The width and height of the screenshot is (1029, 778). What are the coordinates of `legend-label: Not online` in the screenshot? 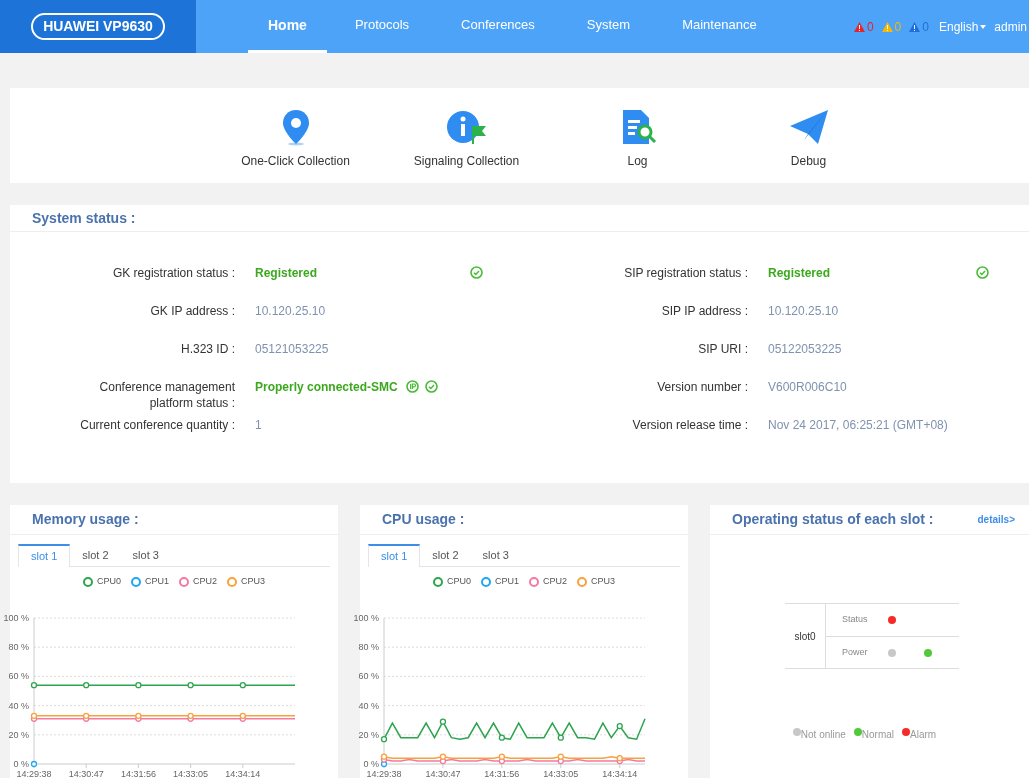 It's located at (823, 735).